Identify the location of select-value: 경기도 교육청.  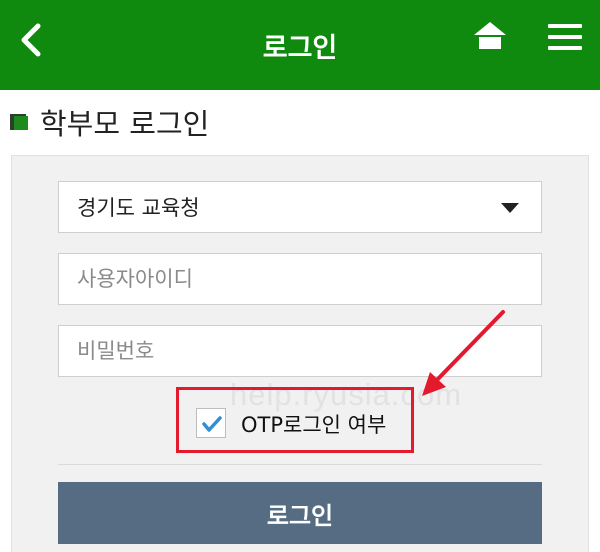
(138, 208).